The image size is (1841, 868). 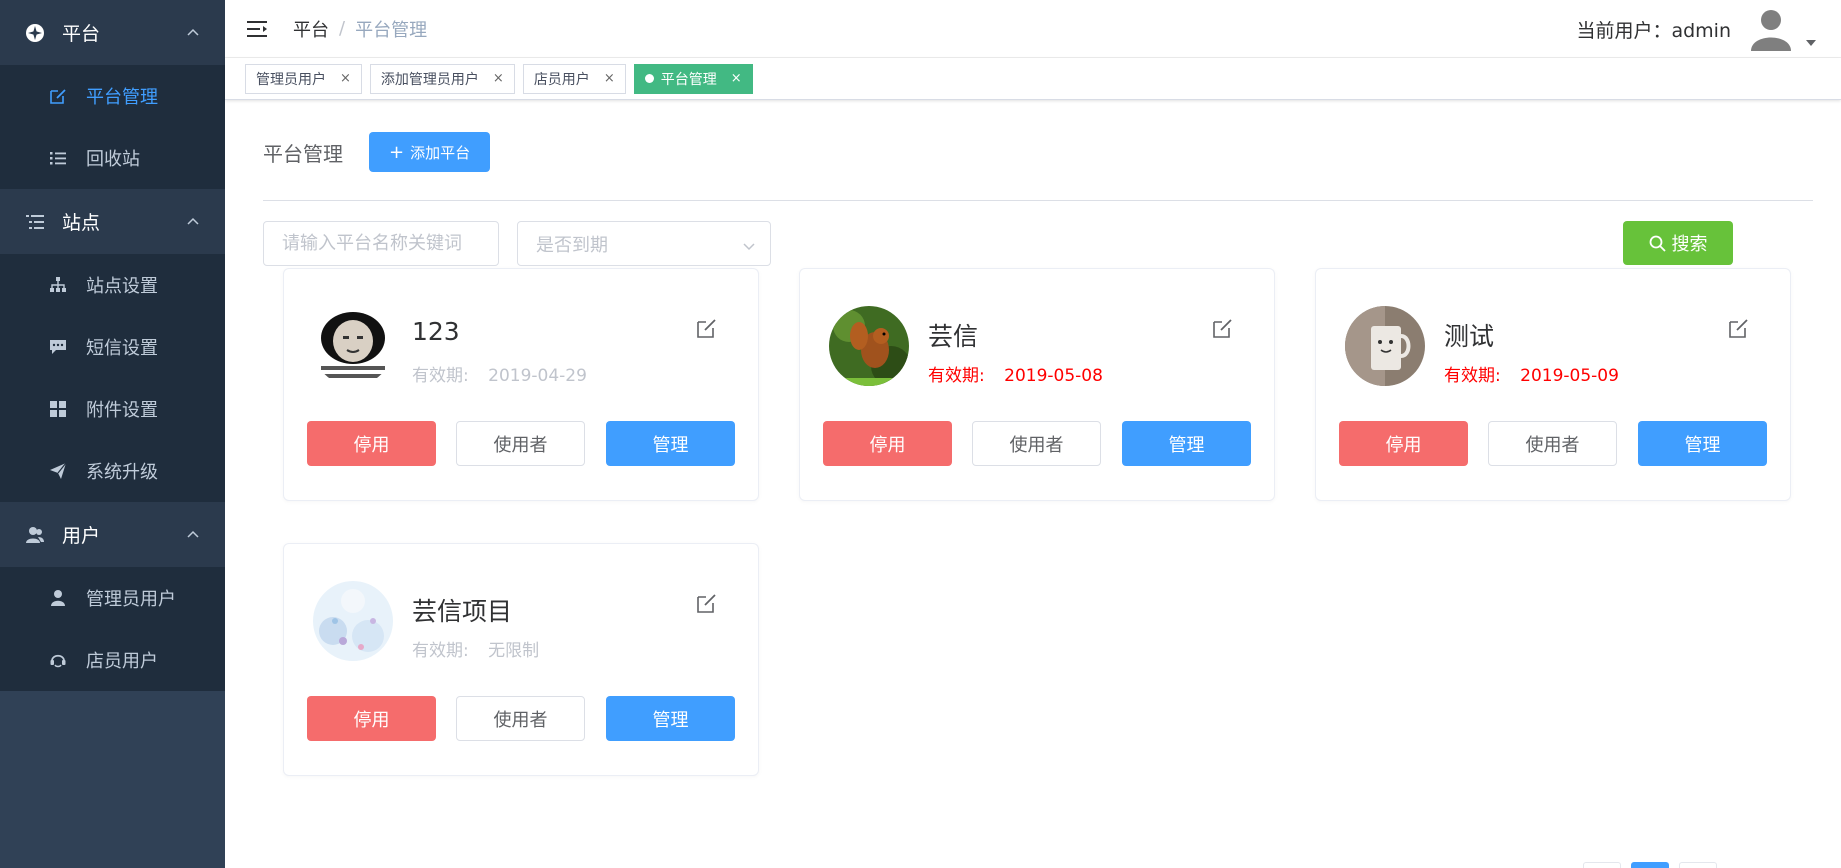 I want to click on submenu-users: 管理员用户 店员用户, so click(x=112, y=629).